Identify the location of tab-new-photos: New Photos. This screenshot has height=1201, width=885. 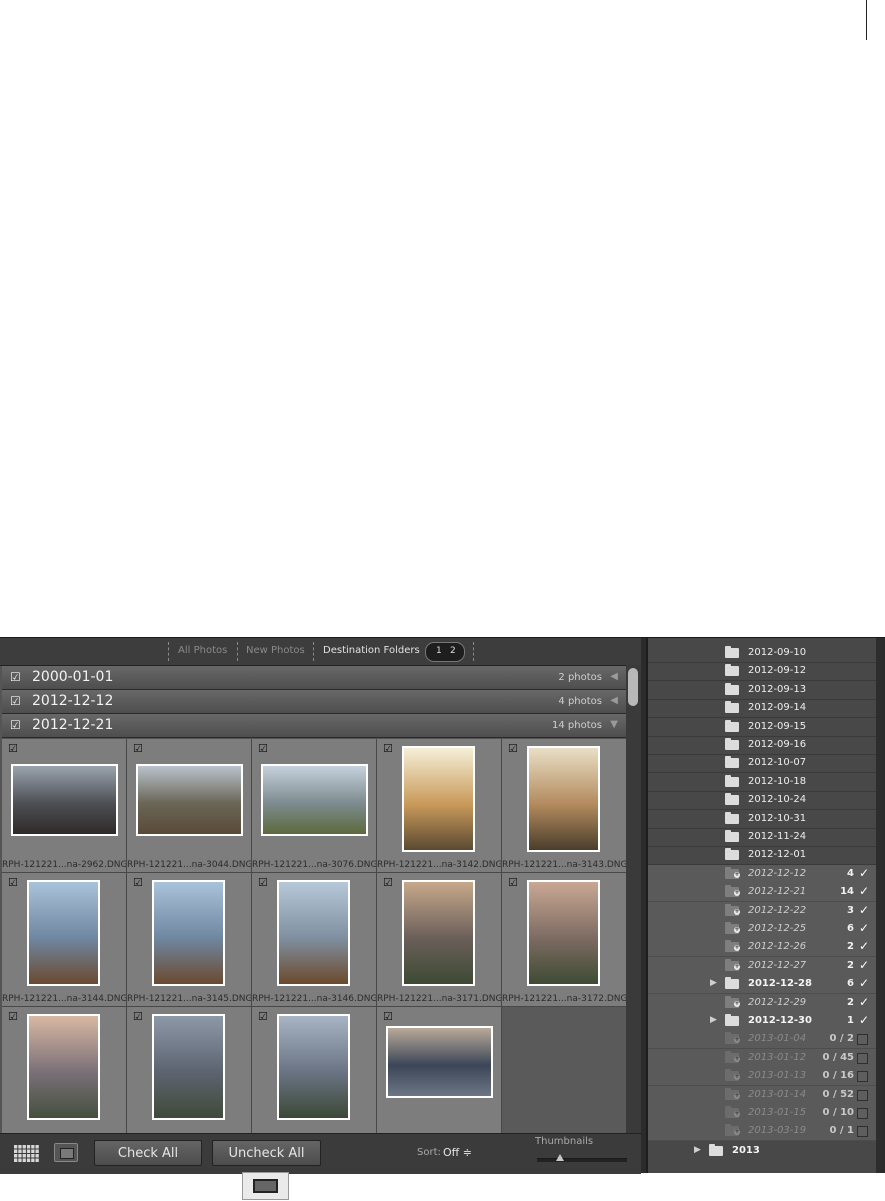
(275, 650).